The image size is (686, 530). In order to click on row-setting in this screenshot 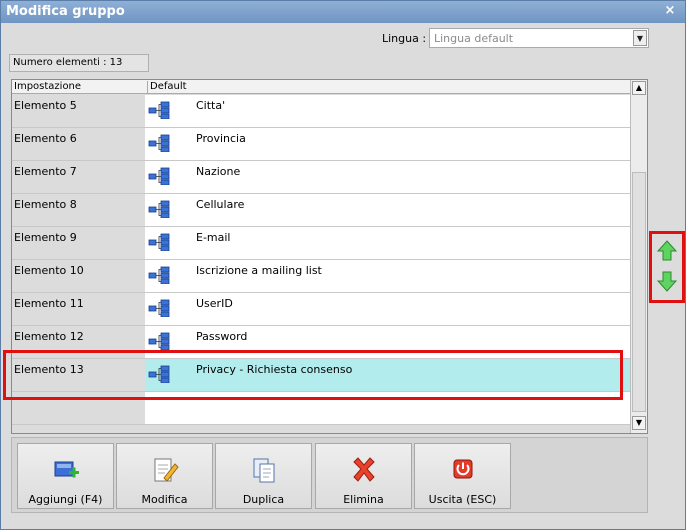, I will do `click(78, 408)`.